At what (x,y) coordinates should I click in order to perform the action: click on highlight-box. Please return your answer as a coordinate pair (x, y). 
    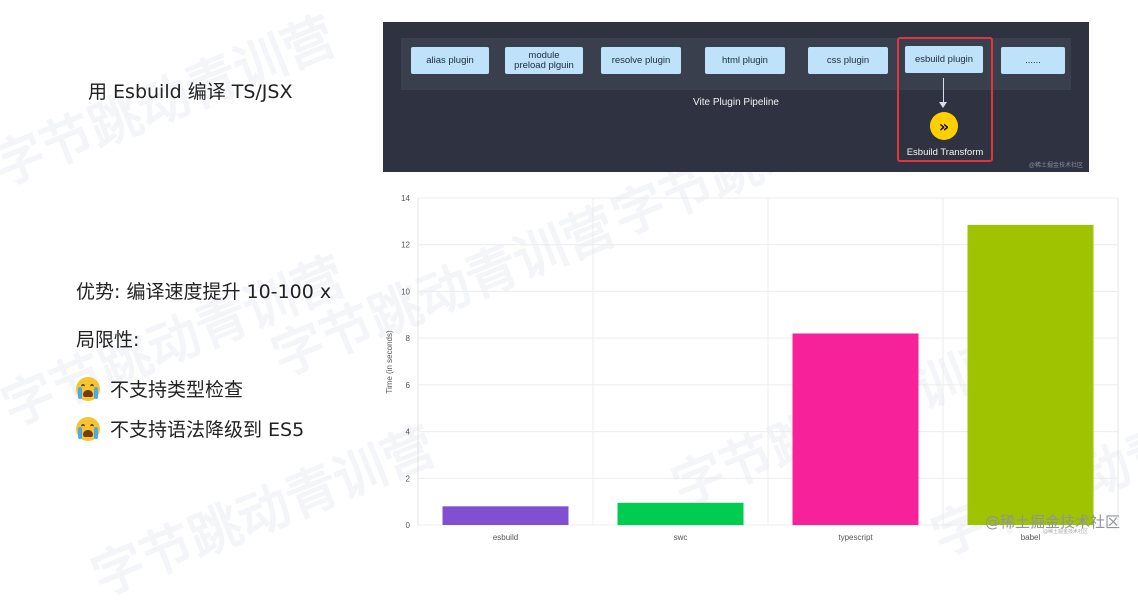
    Looking at the image, I should click on (945, 99).